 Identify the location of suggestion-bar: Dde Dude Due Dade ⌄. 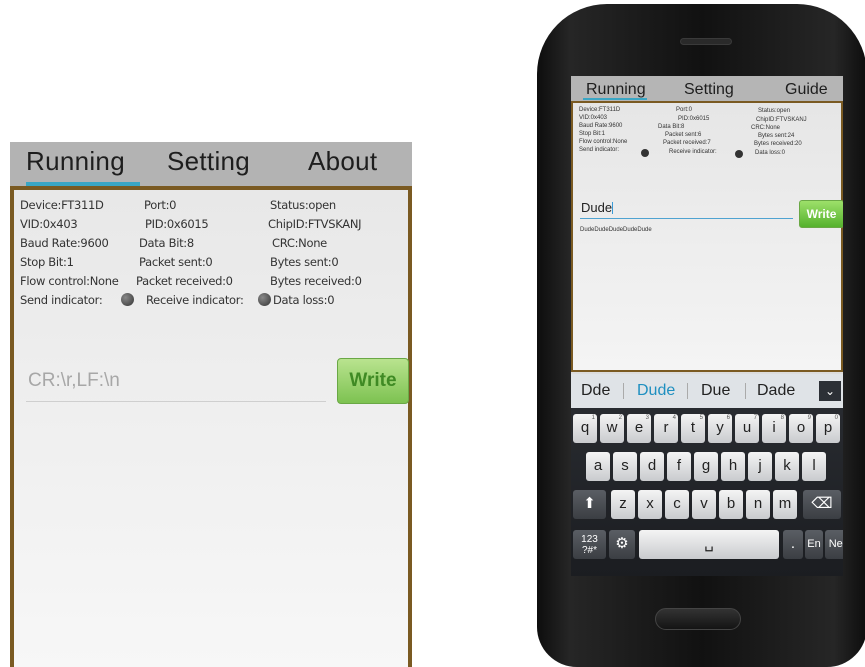
(707, 391).